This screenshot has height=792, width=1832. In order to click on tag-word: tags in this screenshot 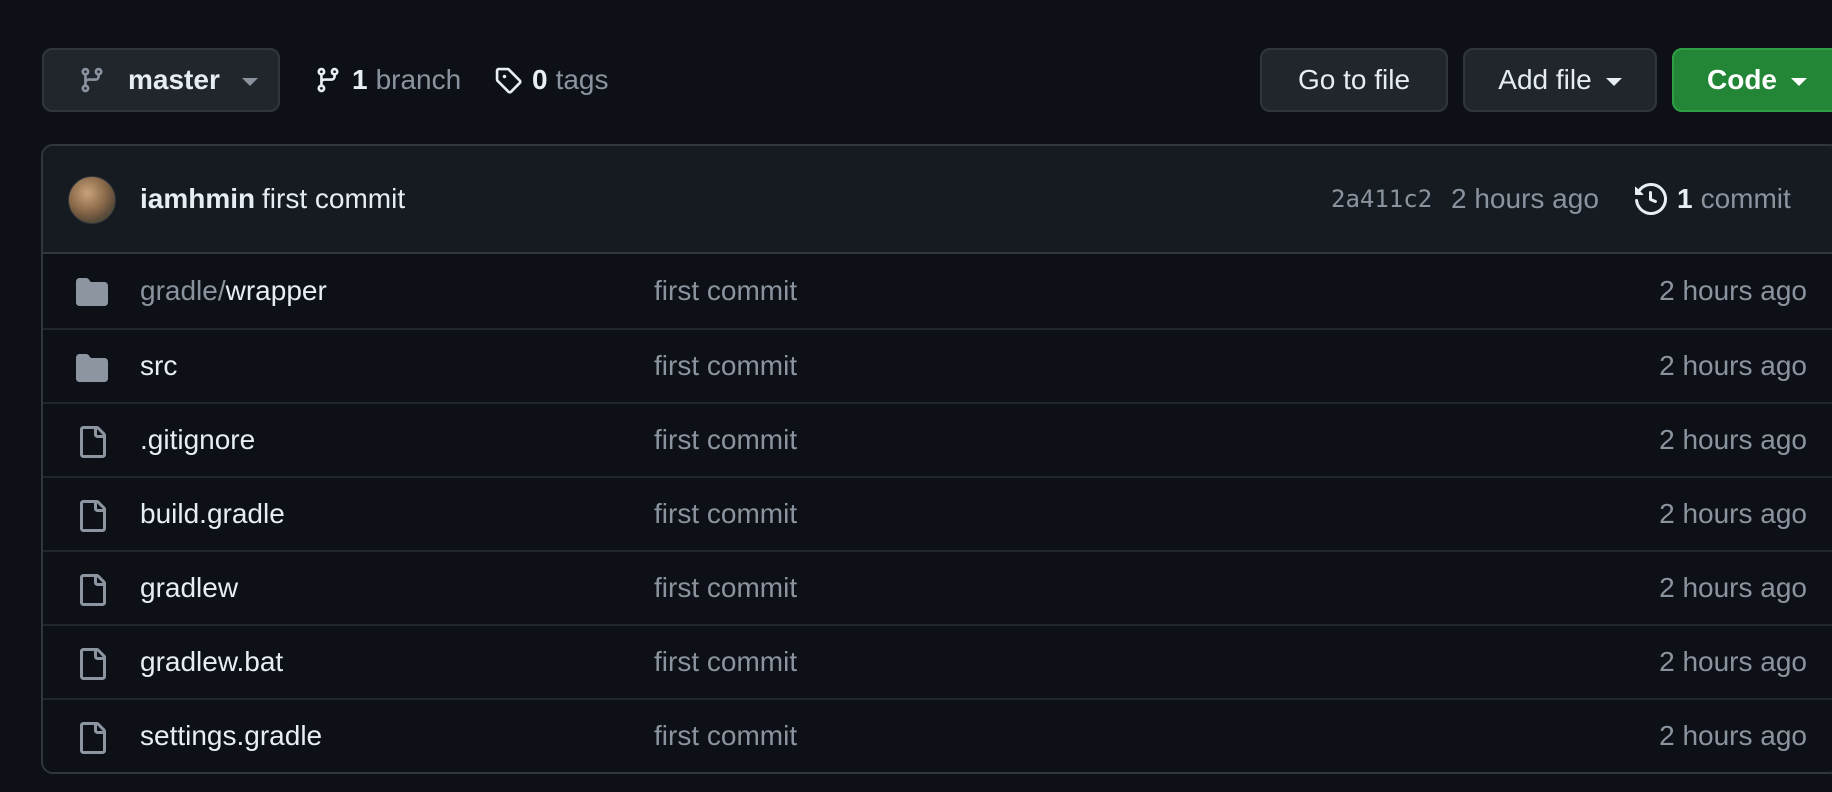, I will do `click(582, 79)`.